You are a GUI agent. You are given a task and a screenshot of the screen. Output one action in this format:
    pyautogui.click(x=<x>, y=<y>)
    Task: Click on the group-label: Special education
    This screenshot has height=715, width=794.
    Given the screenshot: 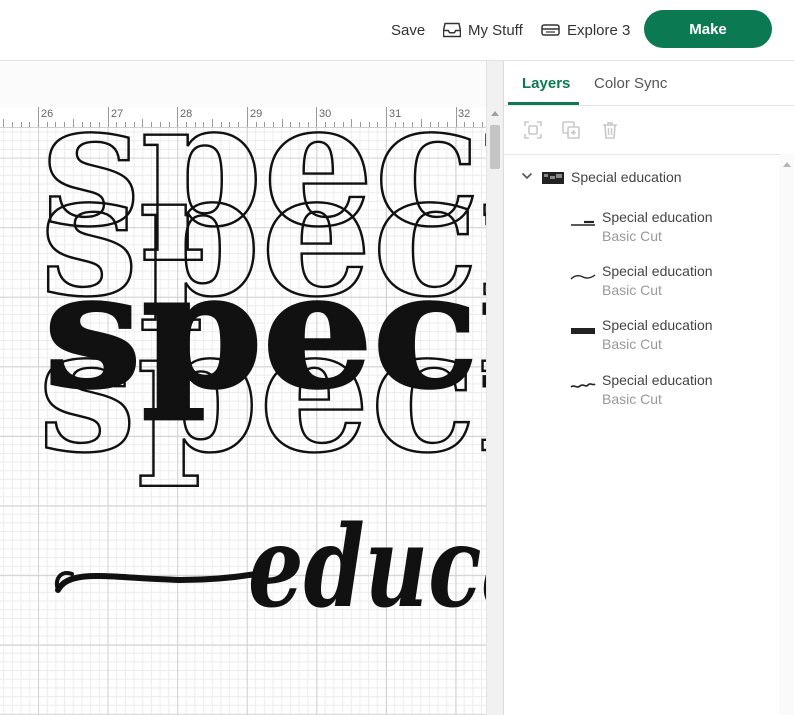 What is the action you would take?
    pyautogui.click(x=626, y=177)
    